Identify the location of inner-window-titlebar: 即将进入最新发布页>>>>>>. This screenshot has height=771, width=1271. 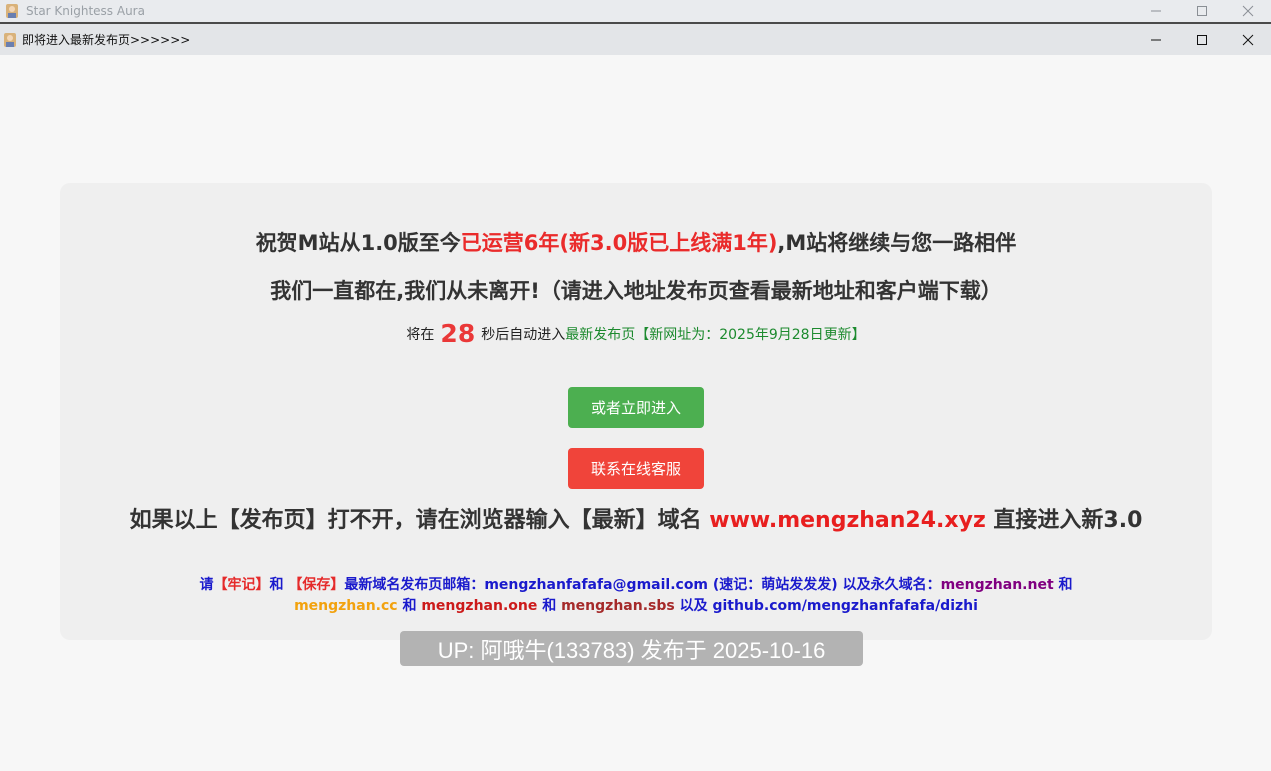
(635, 39).